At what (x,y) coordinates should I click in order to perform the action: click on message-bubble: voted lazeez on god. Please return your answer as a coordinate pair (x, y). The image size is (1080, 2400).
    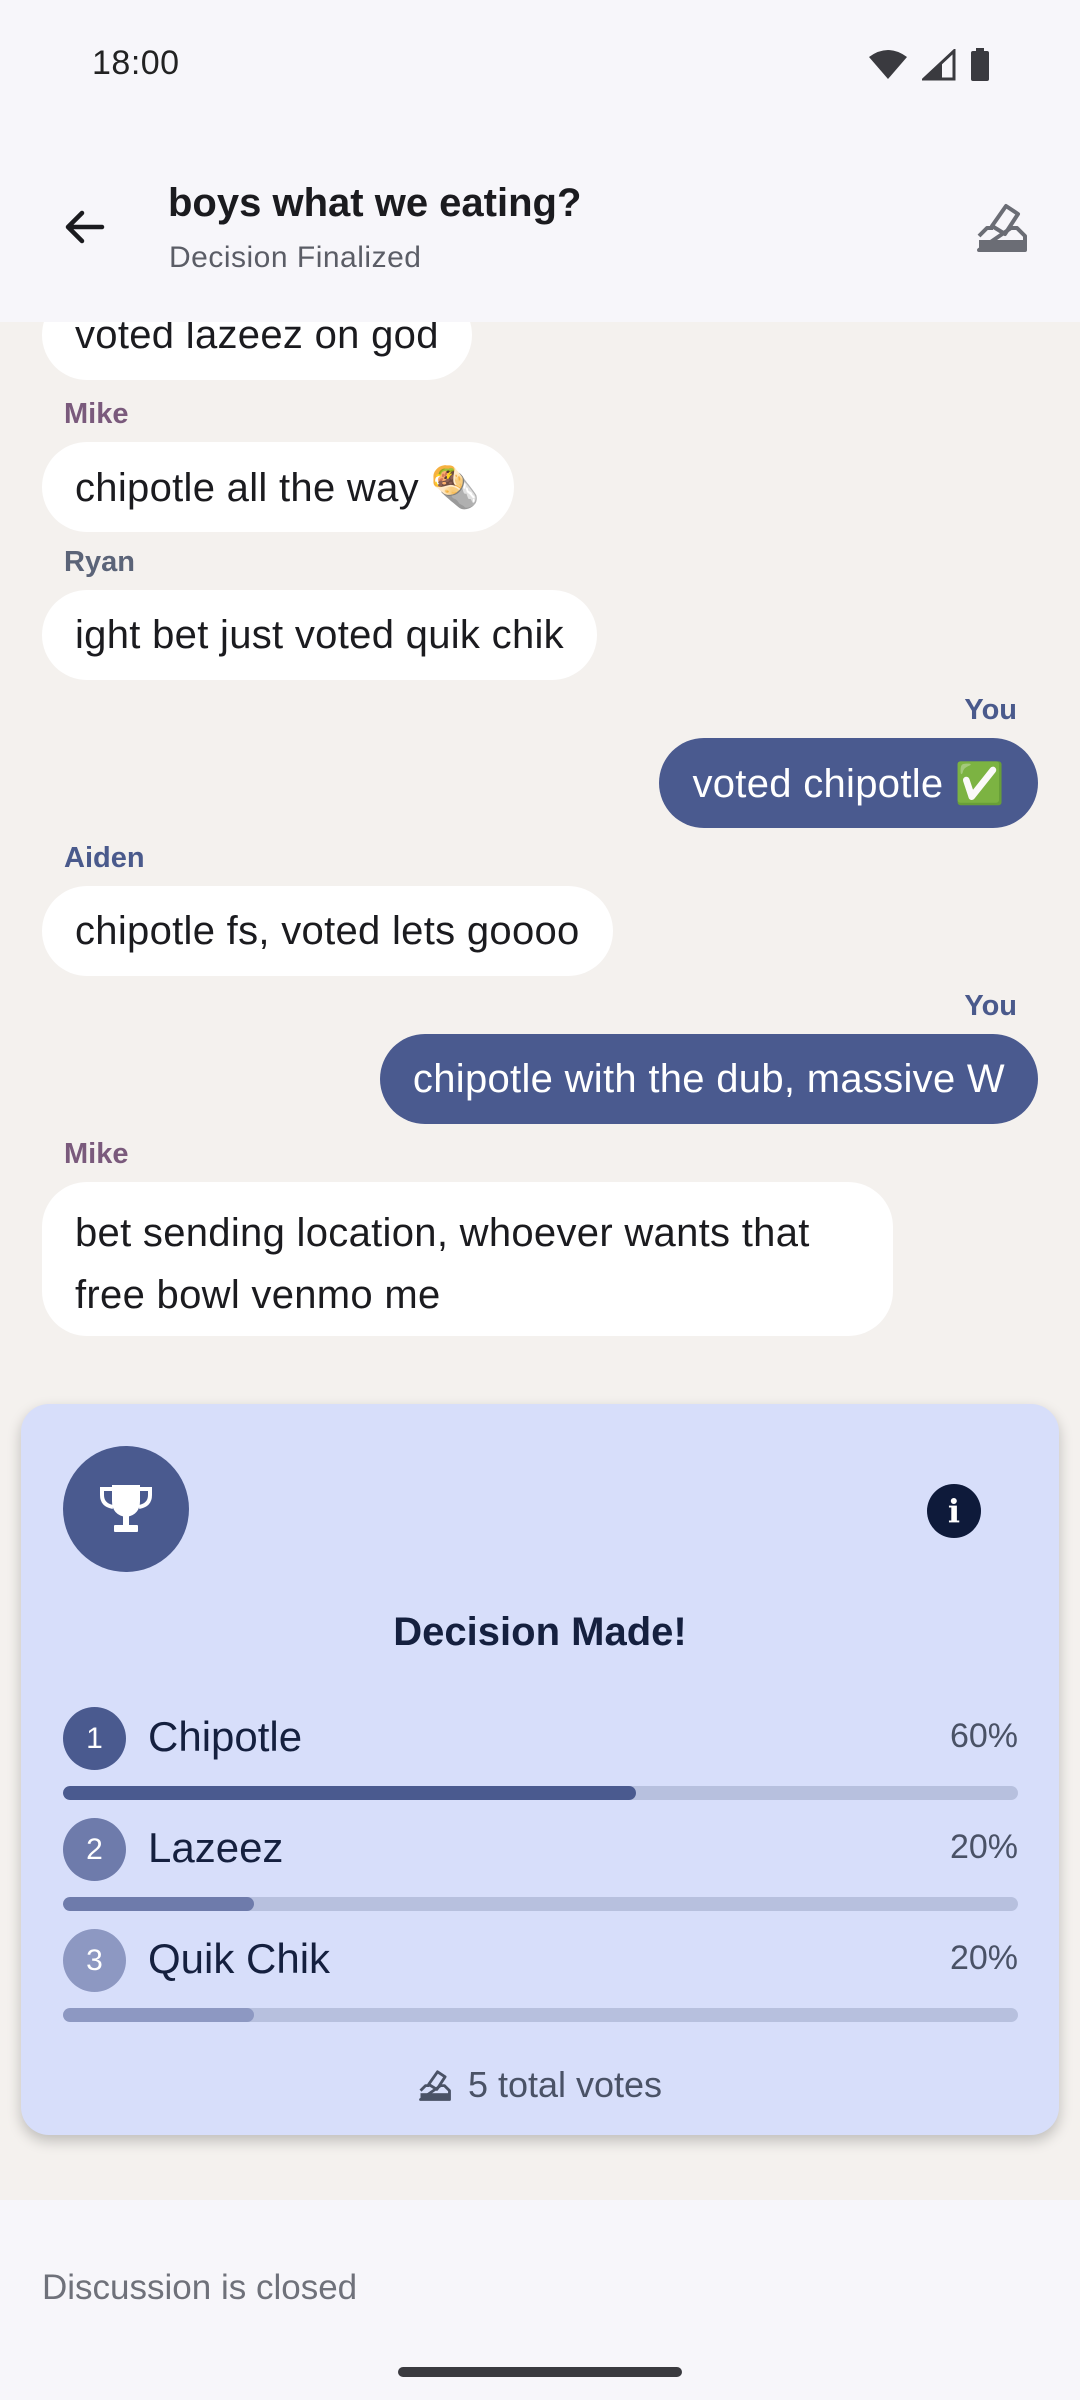
    Looking at the image, I should click on (257, 351).